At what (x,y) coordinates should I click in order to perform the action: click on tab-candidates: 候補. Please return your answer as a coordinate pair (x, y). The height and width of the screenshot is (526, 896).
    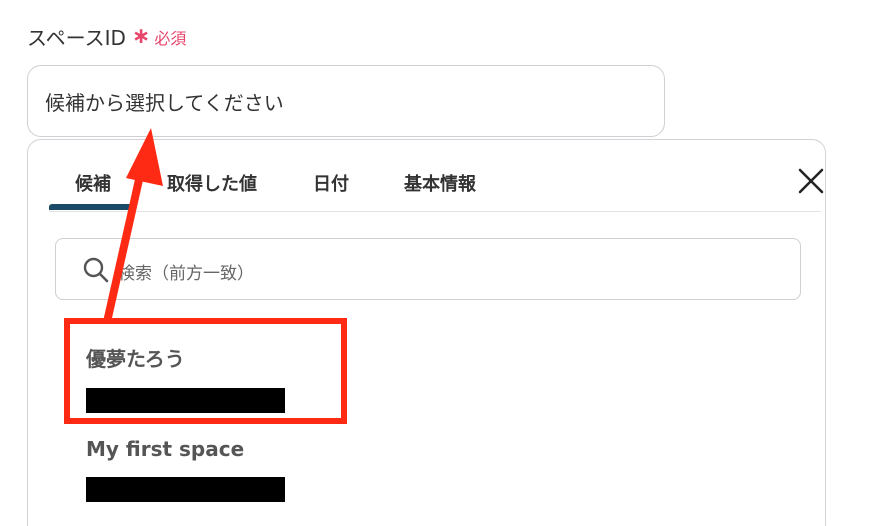
    Looking at the image, I should click on (93, 183).